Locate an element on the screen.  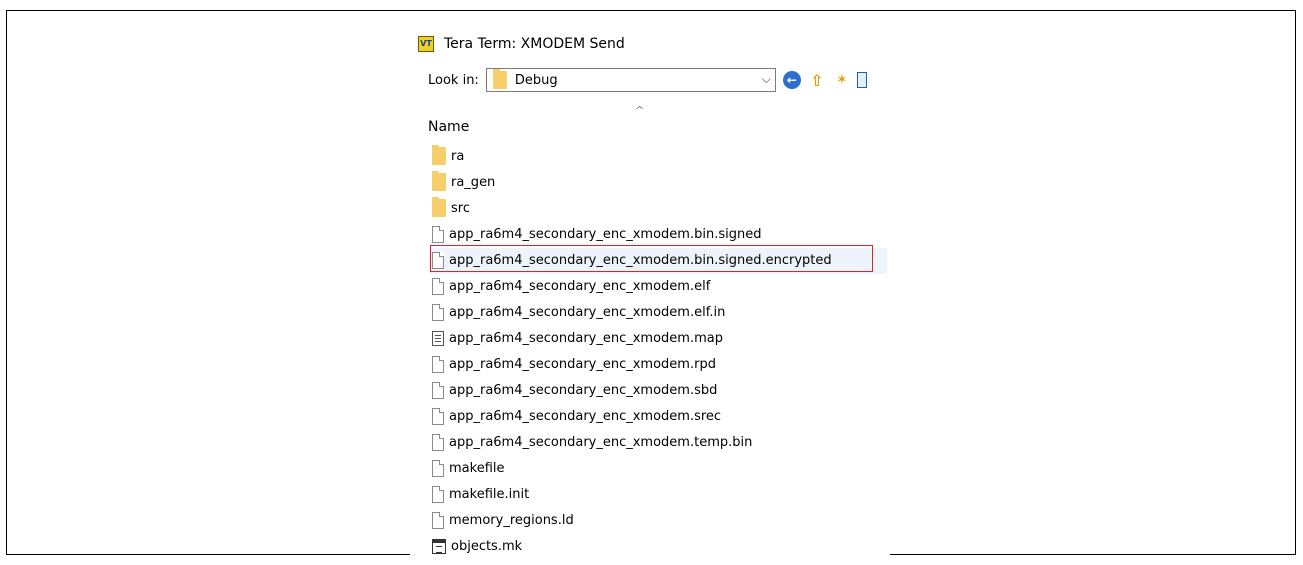
list-item: objects.mk is located at coordinates (477, 545).